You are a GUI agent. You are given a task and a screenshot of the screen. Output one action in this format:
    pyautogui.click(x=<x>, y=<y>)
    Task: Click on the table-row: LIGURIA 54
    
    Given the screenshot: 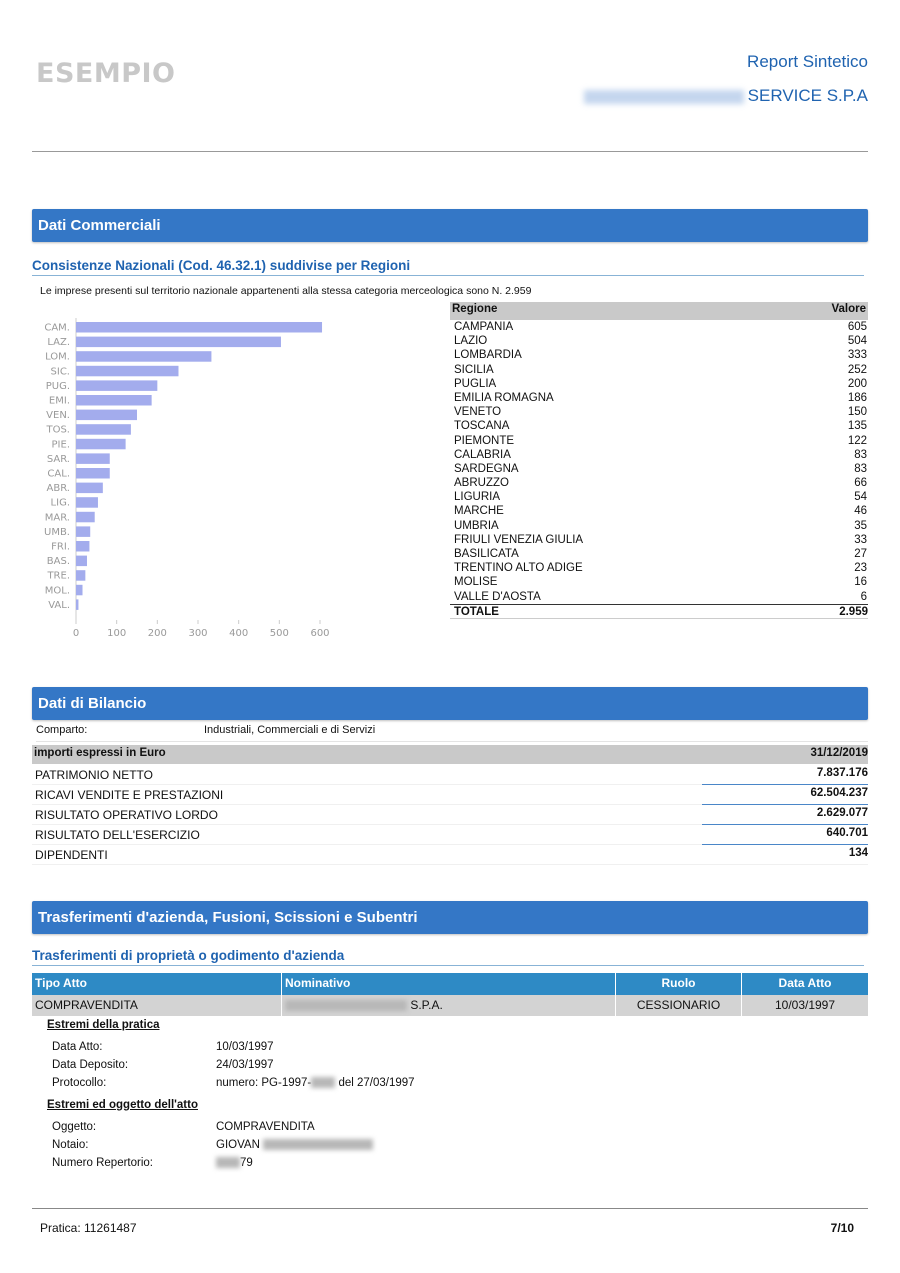 What is the action you would take?
    pyautogui.click(x=659, y=497)
    